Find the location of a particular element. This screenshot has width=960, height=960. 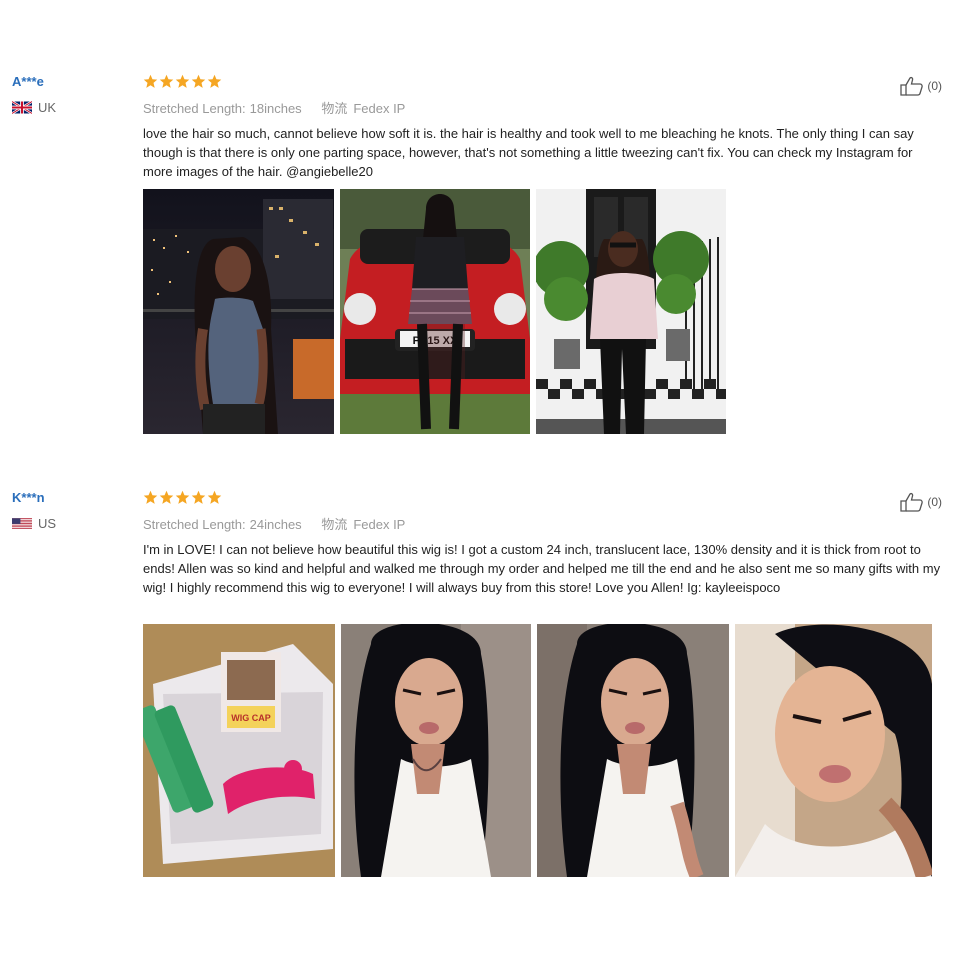

wig-cap-text: WIG CAP is located at coordinates (251, 718).